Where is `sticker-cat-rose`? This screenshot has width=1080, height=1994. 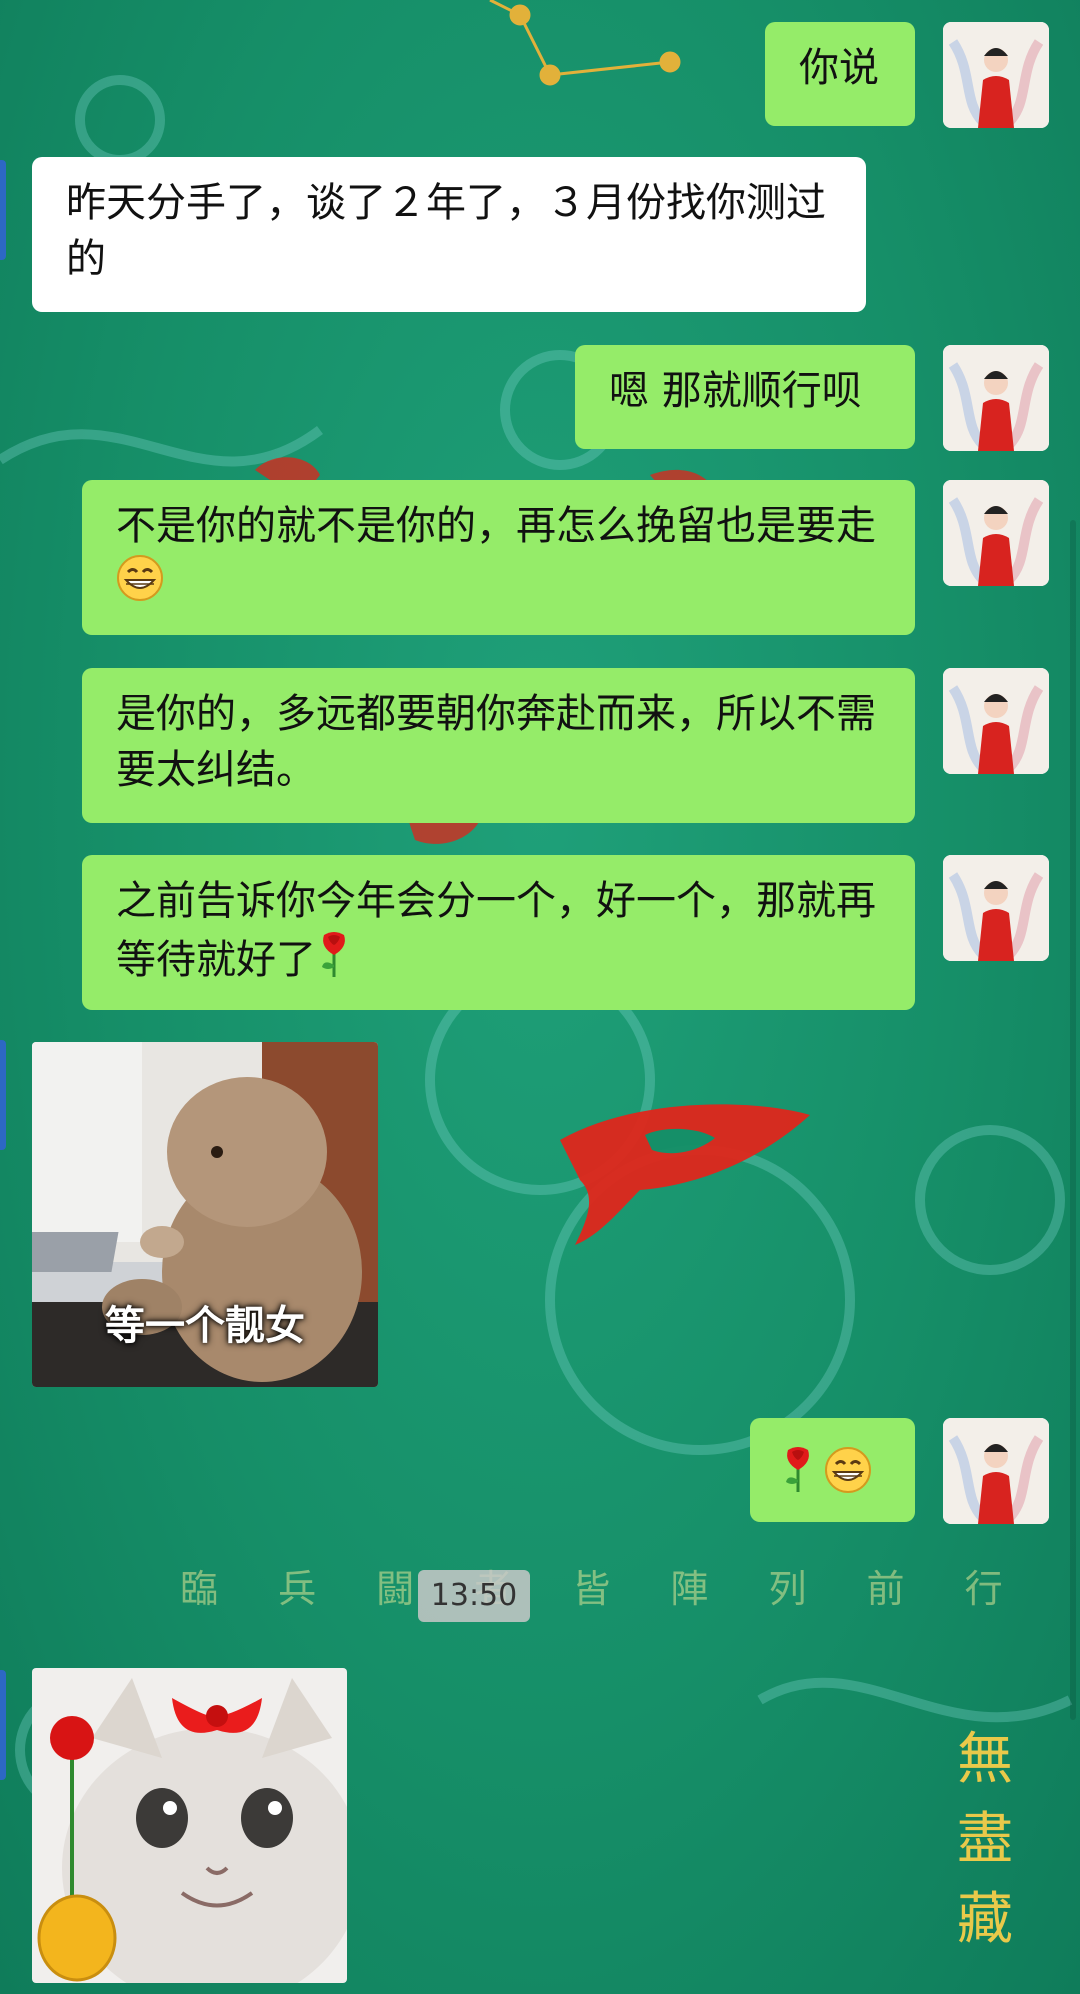
sticker-cat-rose is located at coordinates (189, 1825).